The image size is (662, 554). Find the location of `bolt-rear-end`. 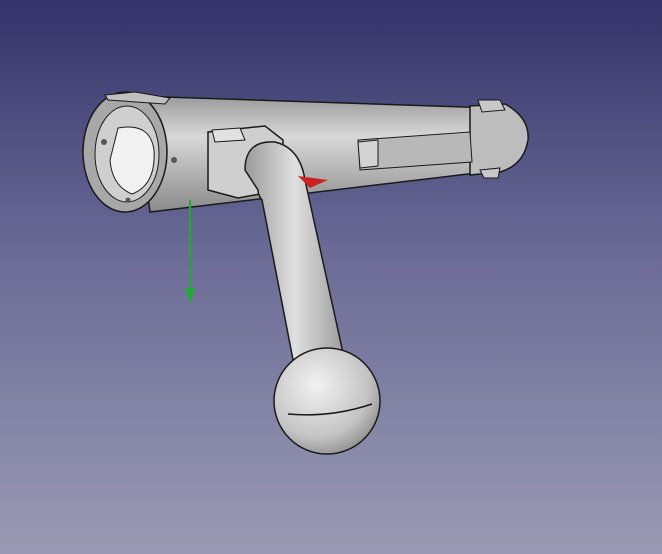

bolt-rear-end is located at coordinates (499, 139).